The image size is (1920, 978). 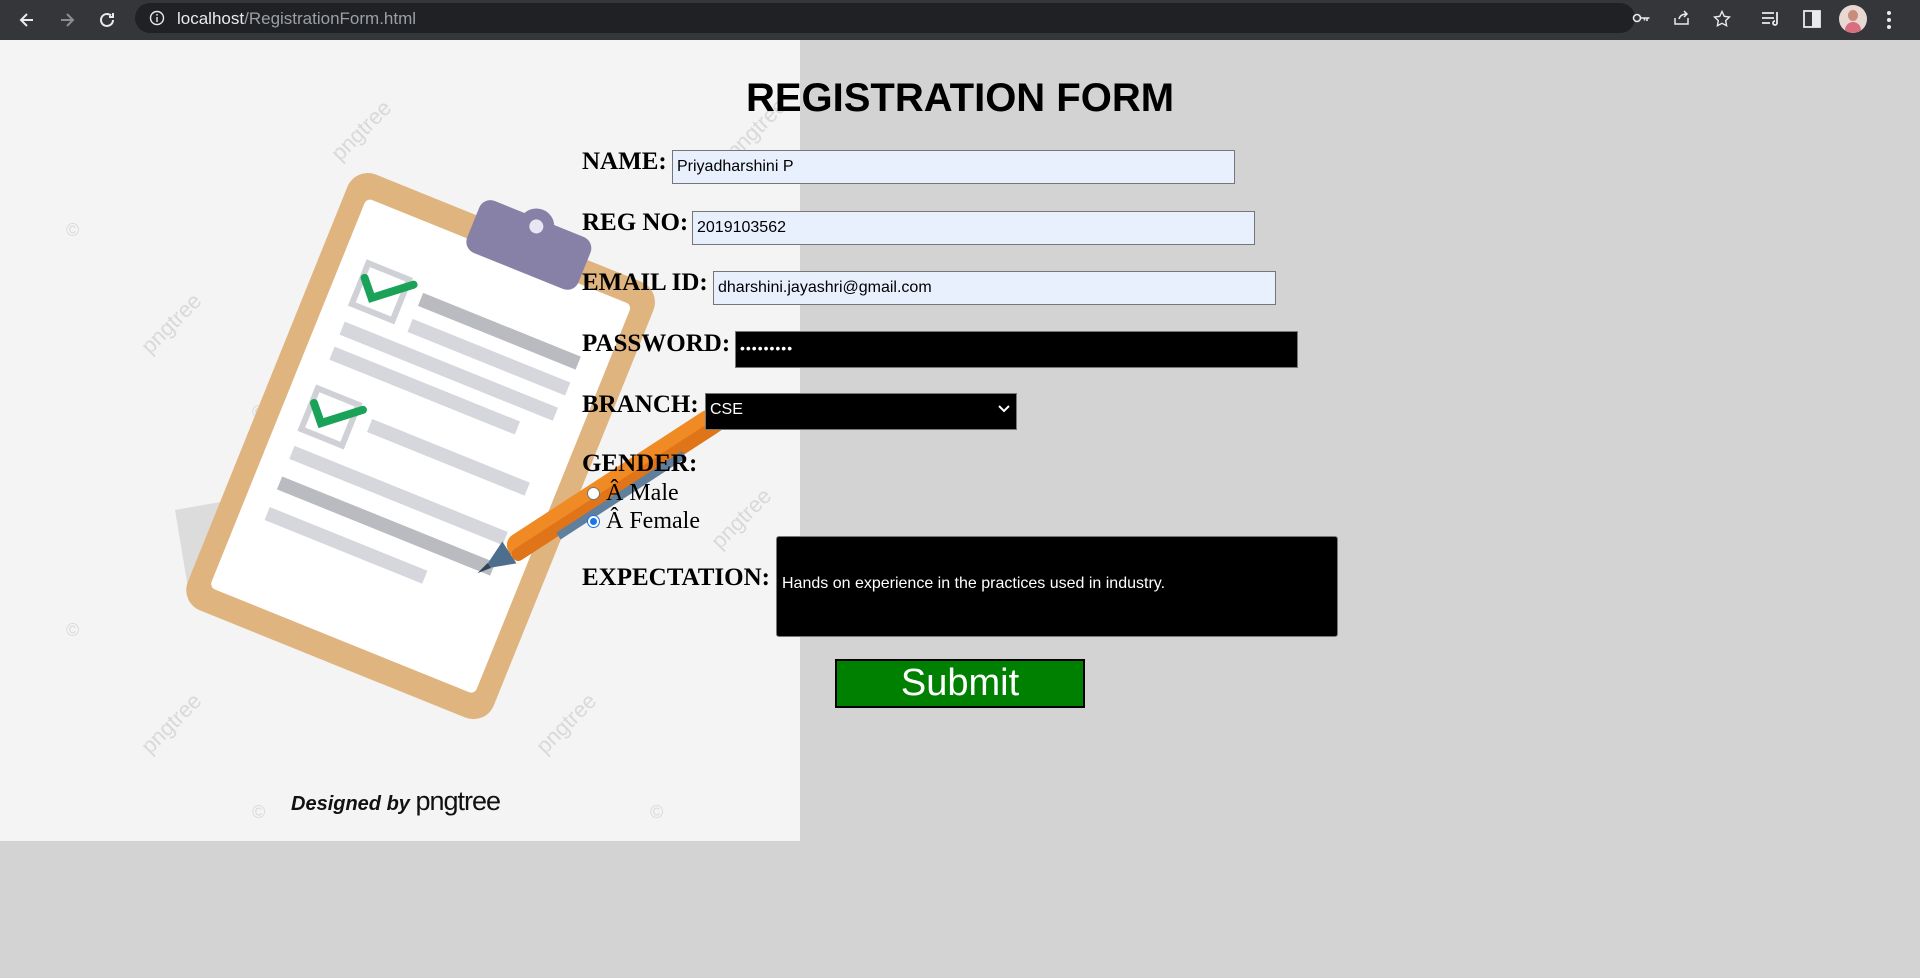 What do you see at coordinates (953, 167) in the screenshot?
I see `name-input: Priyadharshini P` at bounding box center [953, 167].